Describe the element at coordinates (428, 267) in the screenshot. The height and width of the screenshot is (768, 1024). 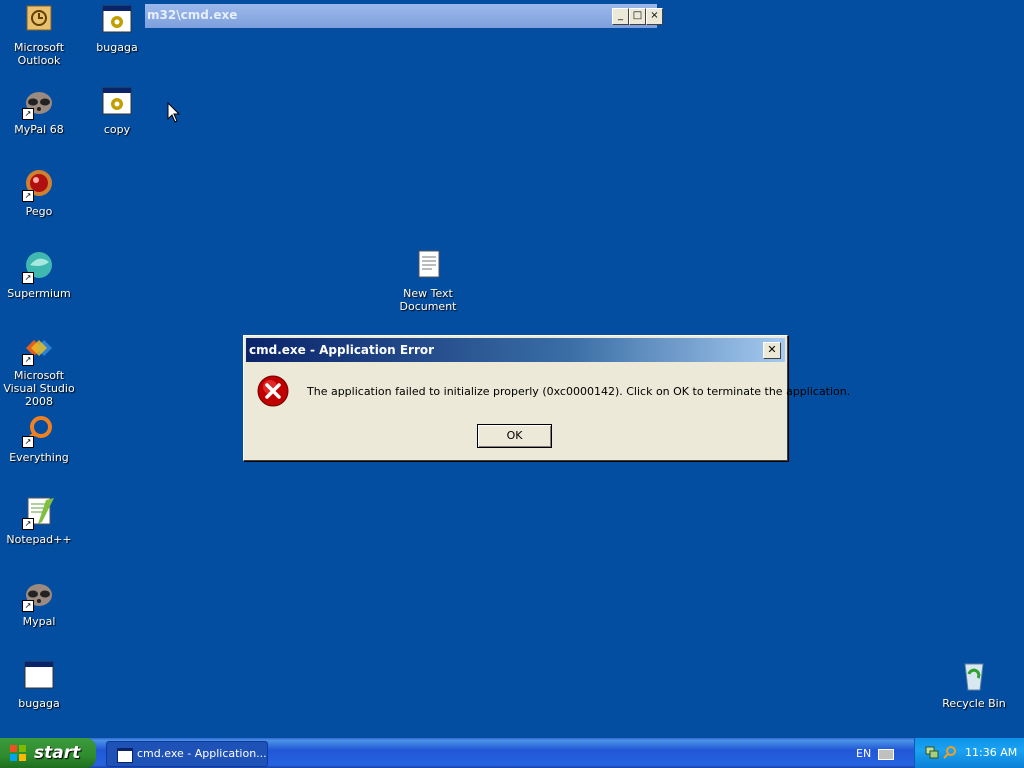
I see `text-document-icon` at that location.